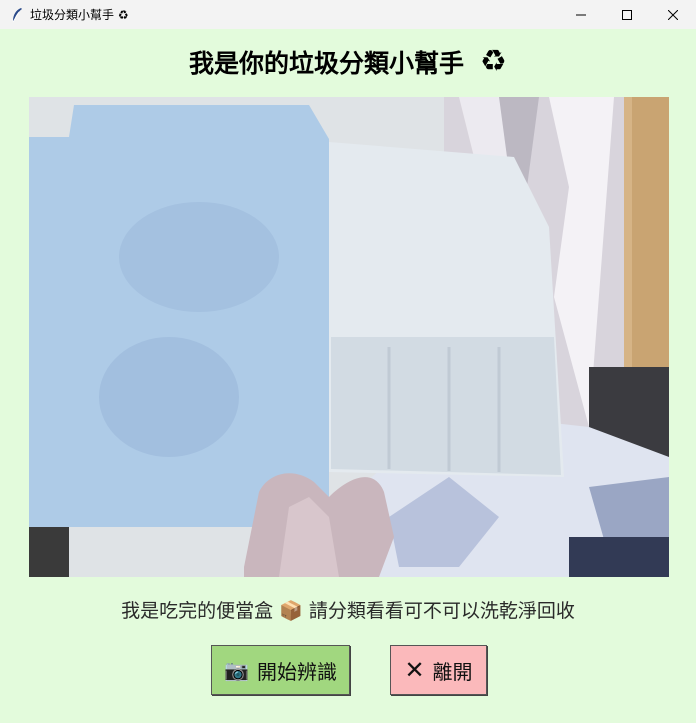 This screenshot has height=723, width=696. I want to click on result-caption: 我是吃完的便當盒 📦 請分類看看可不可以洗乾淨回收, so click(348, 611).